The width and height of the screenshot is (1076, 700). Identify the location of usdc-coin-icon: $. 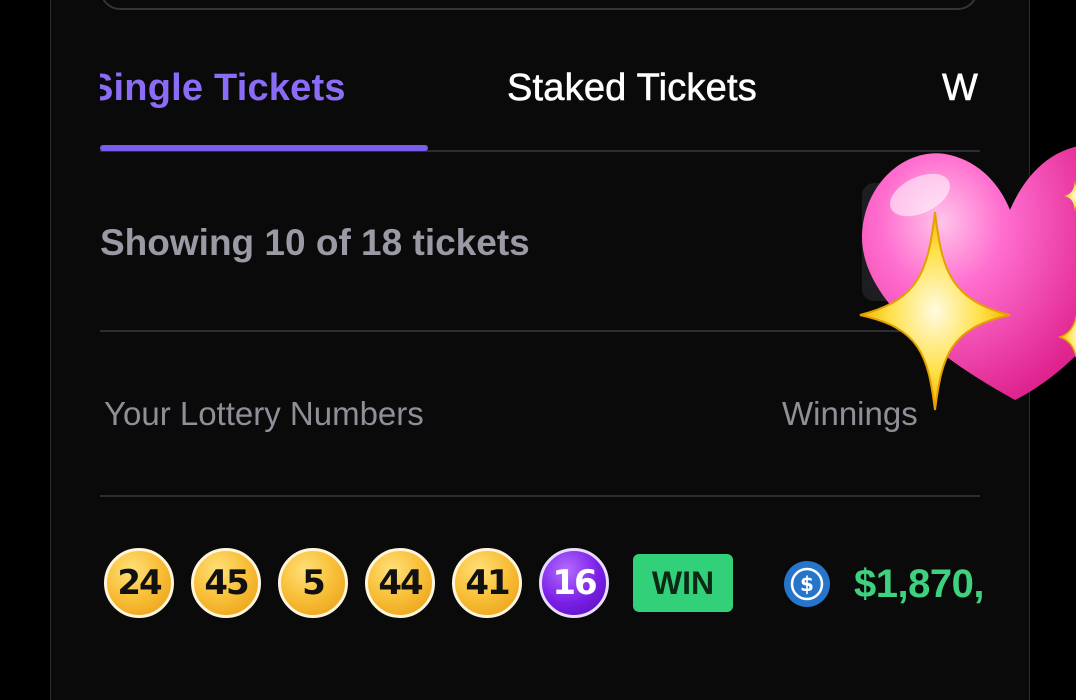
(807, 584).